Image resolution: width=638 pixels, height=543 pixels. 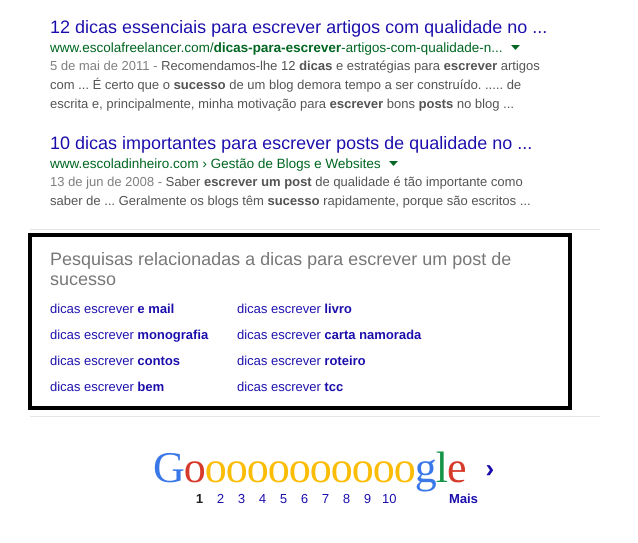 I want to click on page-number-link: 5, so click(x=283, y=498).